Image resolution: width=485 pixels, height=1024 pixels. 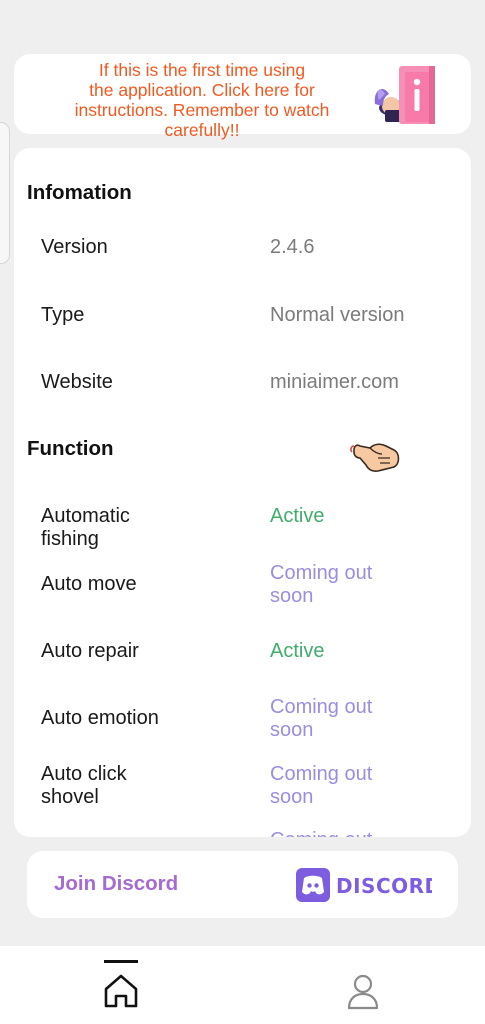 I want to click on bottom-navigation, so click(x=242, y=985).